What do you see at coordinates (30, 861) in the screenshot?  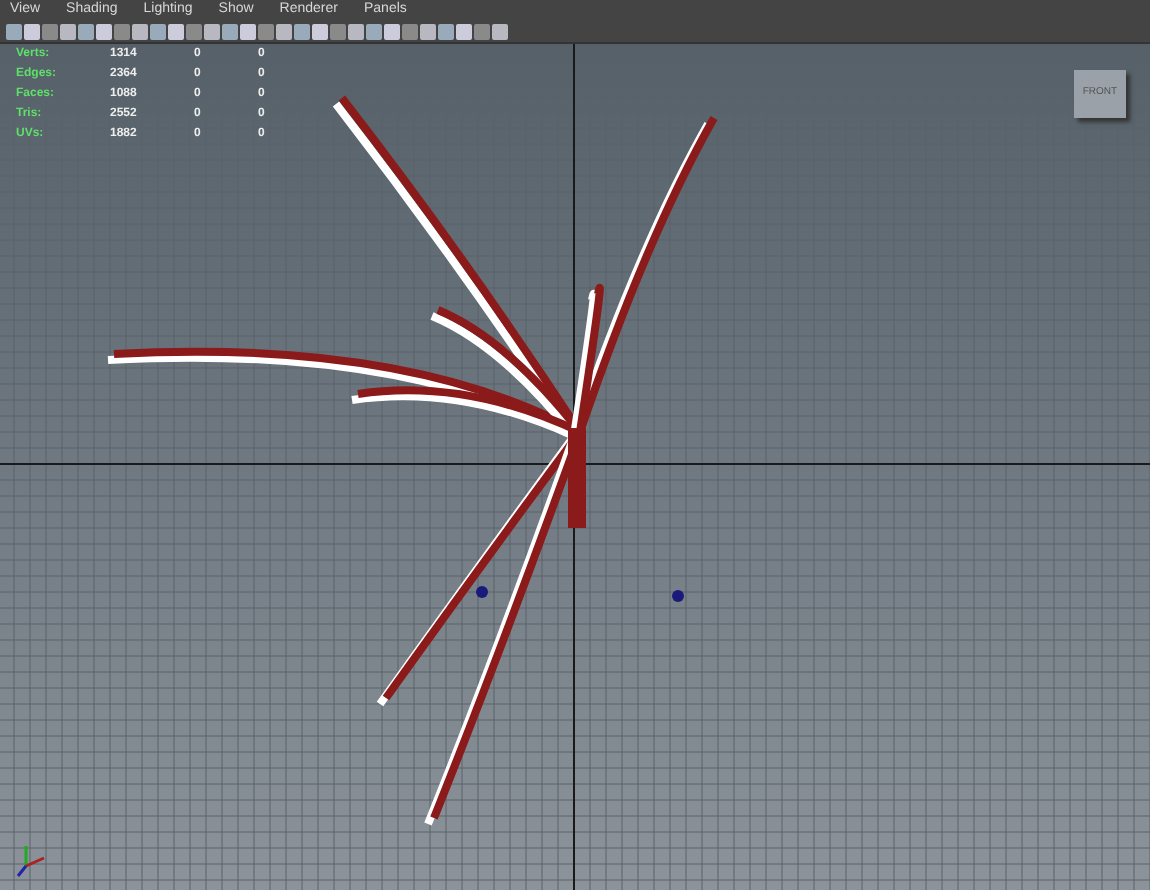 I see `axis-gizmo-icon` at bounding box center [30, 861].